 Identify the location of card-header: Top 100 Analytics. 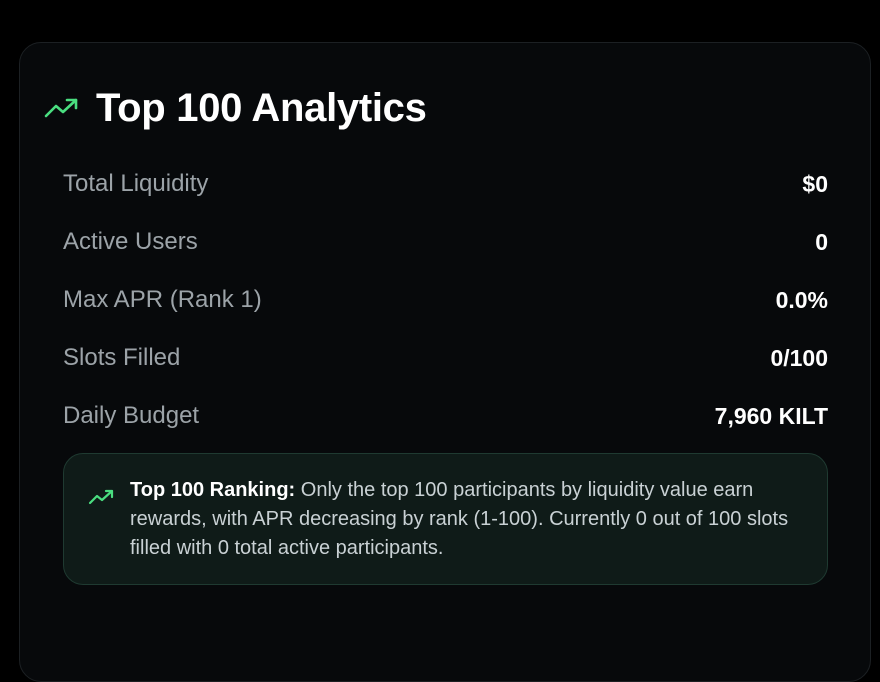
(235, 108).